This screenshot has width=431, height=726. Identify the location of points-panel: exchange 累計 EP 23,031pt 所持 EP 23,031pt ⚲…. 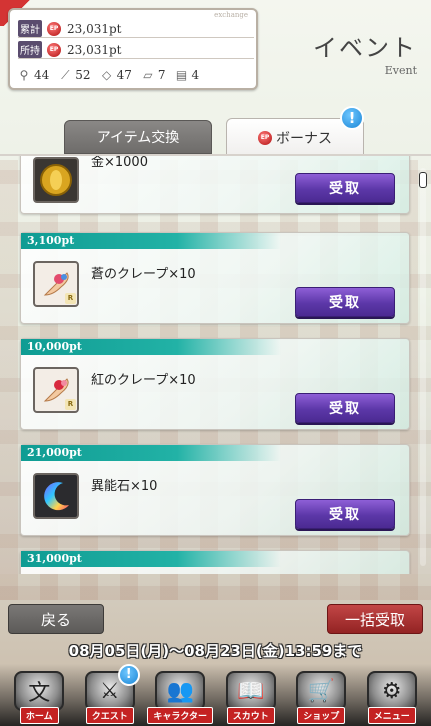
(133, 49).